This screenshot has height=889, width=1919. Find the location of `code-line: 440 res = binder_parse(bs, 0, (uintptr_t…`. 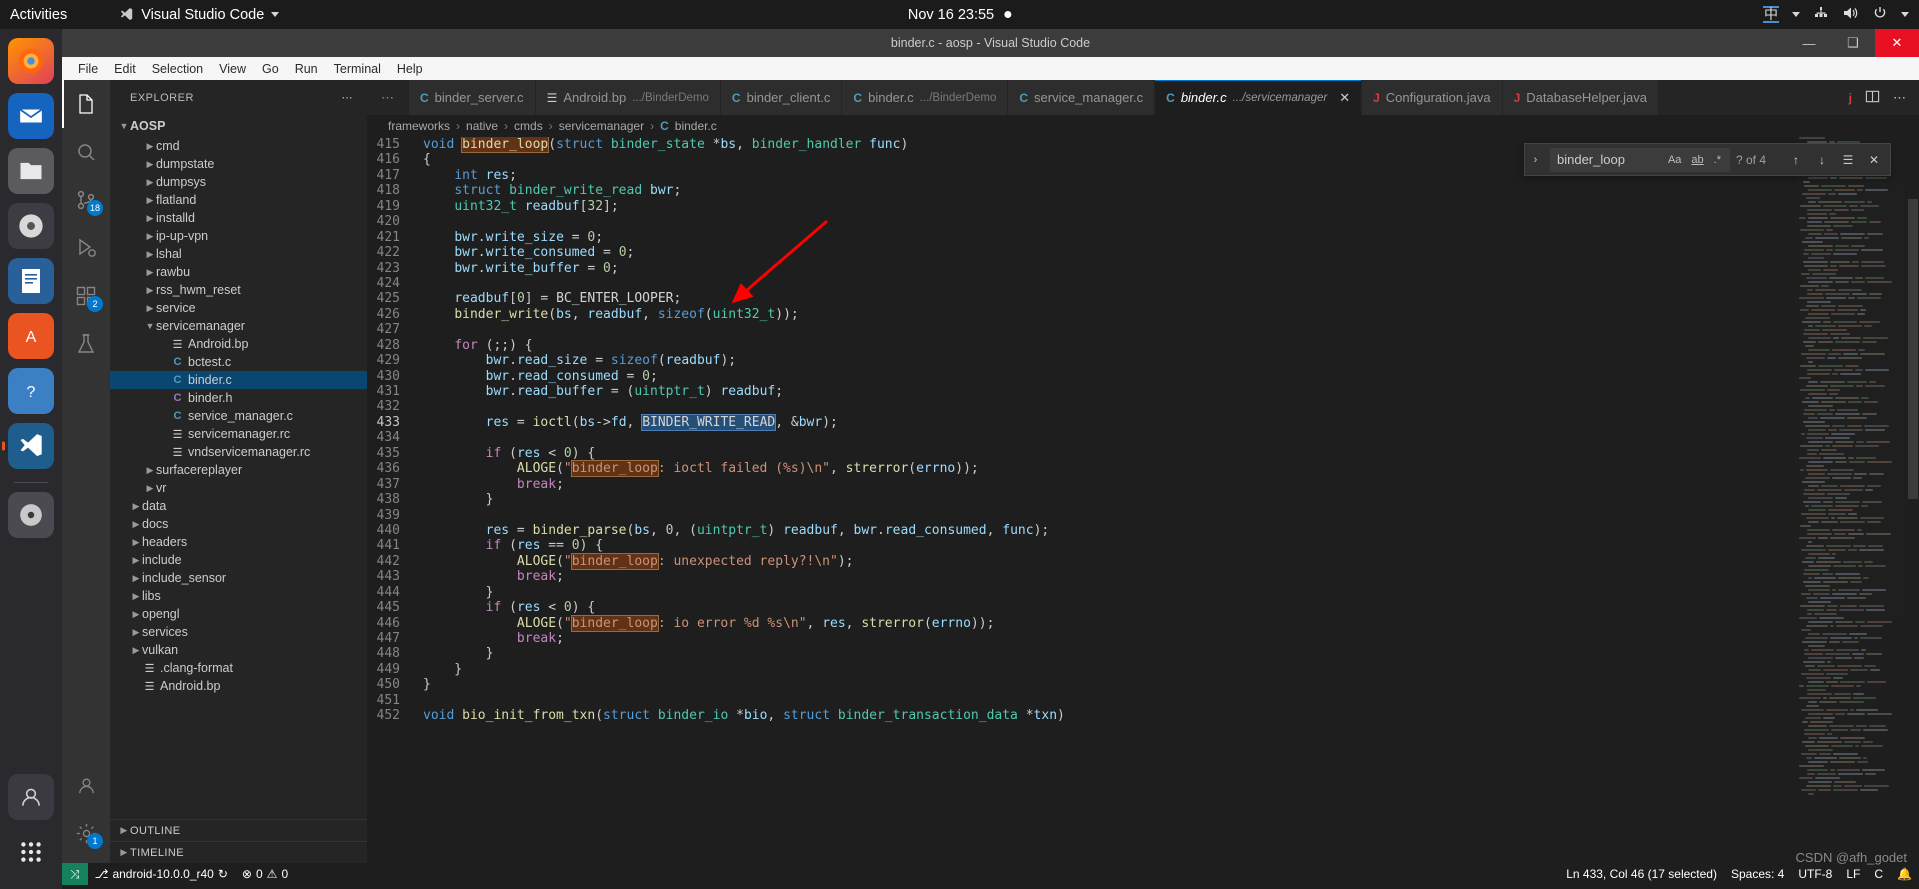

code-line: 440 res = binder_parse(bs, 0, (uintptr_t… is located at coordinates (1143, 530).